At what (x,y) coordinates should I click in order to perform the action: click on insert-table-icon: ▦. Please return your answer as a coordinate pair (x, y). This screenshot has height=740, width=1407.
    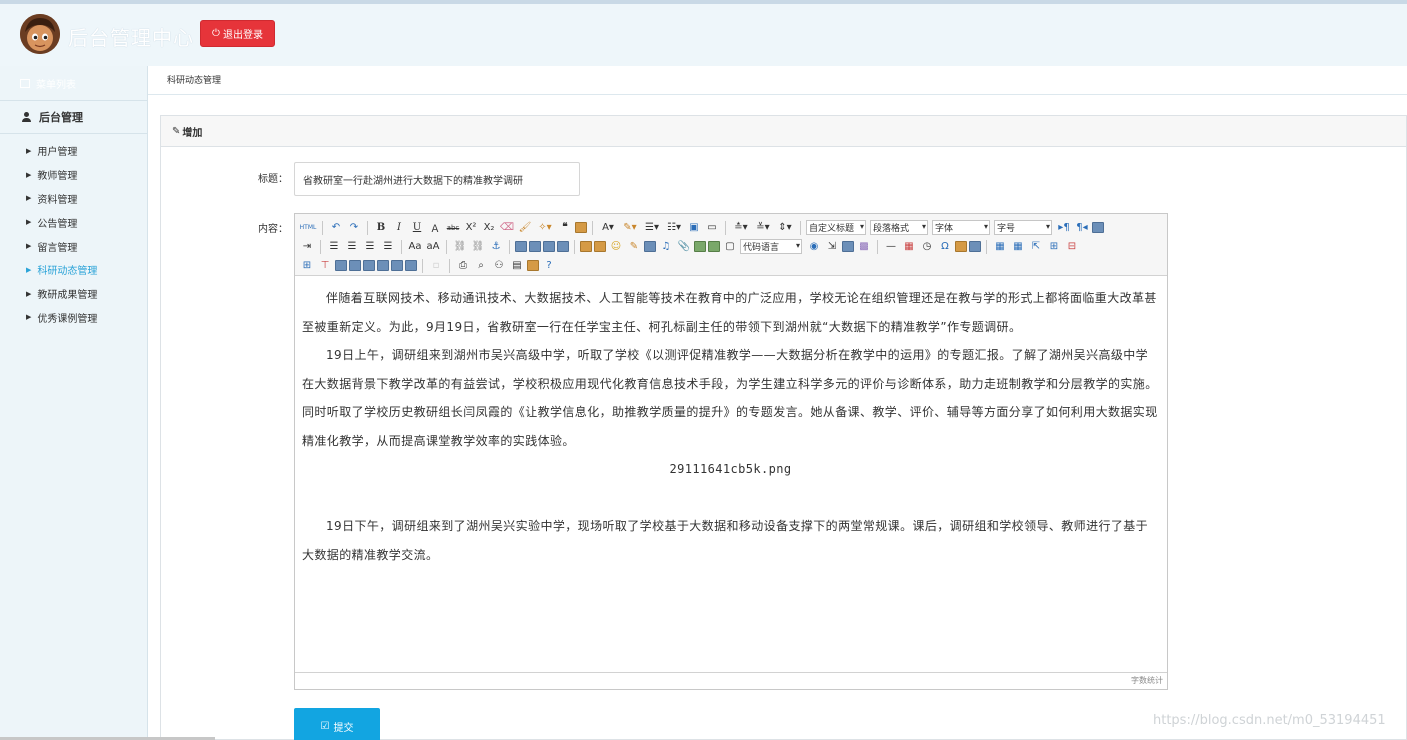
    Looking at the image, I should click on (1000, 246).